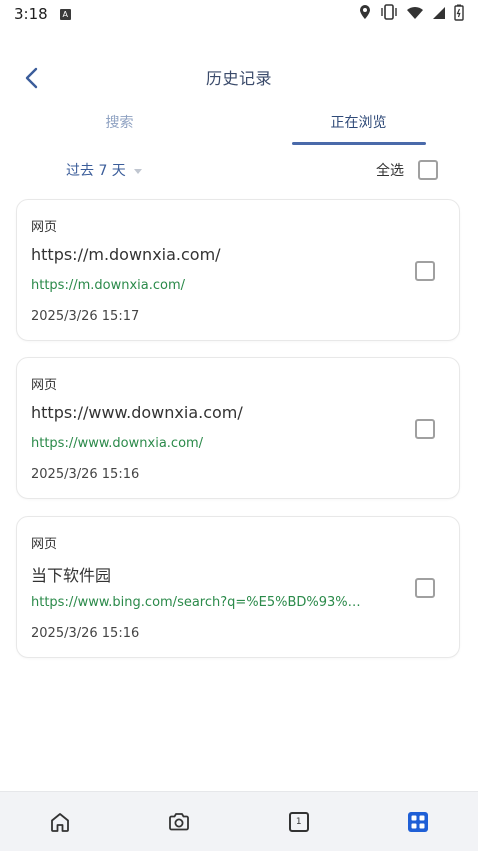 The image size is (478, 851). What do you see at coordinates (428, 170) in the screenshot?
I see `select-all-checkbox` at bounding box center [428, 170].